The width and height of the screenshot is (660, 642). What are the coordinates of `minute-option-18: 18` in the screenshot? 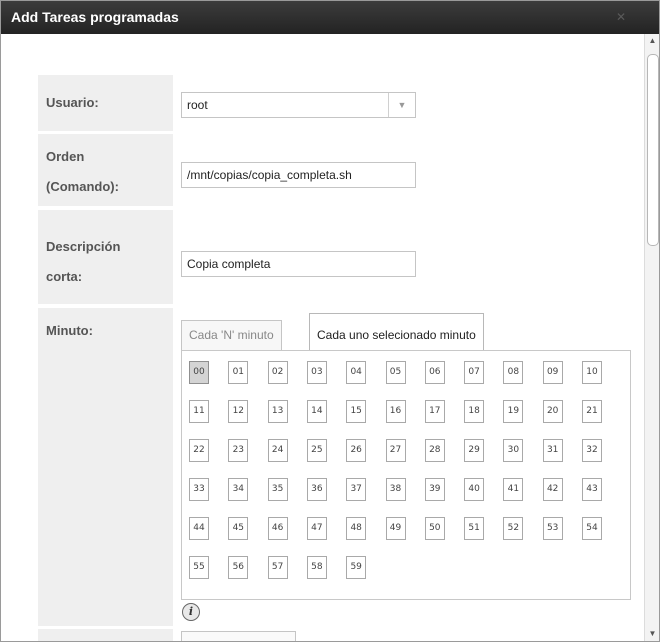 It's located at (474, 411).